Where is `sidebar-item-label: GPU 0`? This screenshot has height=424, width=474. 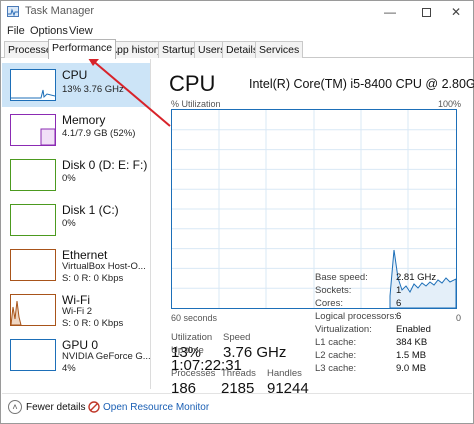 sidebar-item-label: GPU 0 is located at coordinates (80, 345).